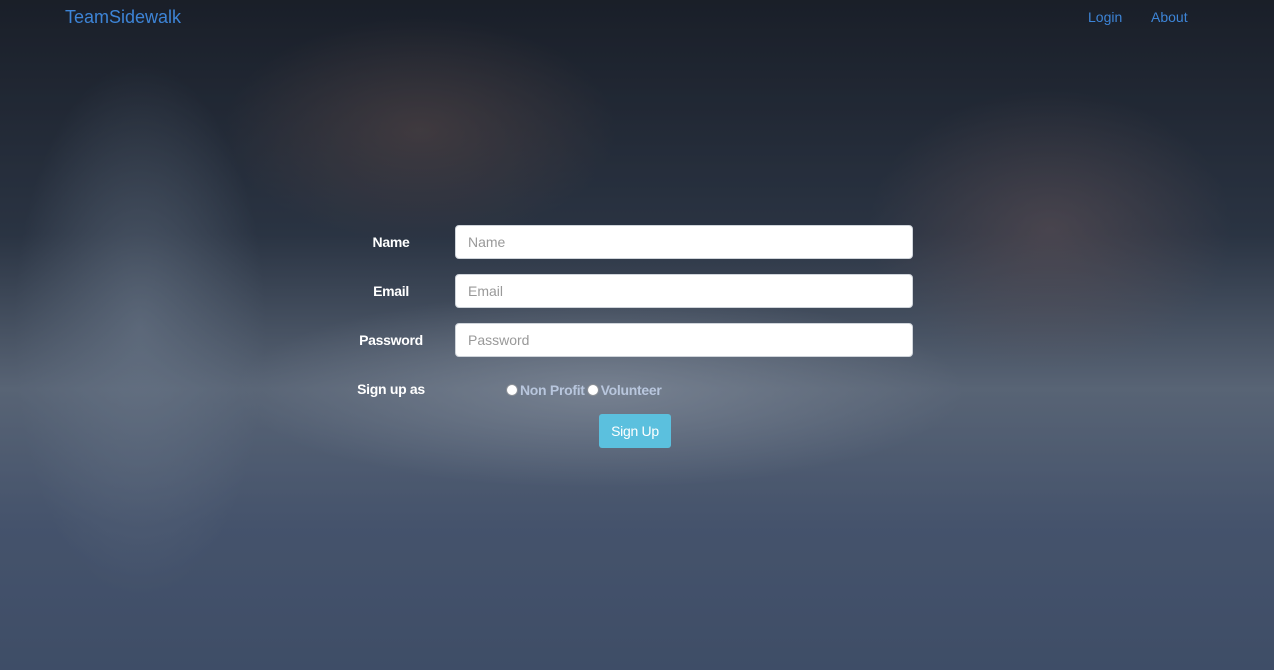 This screenshot has height=670, width=1274. I want to click on navbar: TeamSidewalk Login About, so click(637, 18).